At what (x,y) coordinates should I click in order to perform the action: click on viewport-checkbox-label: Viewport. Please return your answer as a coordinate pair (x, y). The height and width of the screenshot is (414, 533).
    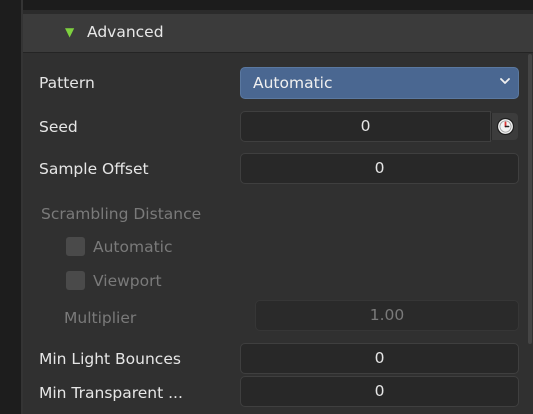
    Looking at the image, I should click on (127, 281).